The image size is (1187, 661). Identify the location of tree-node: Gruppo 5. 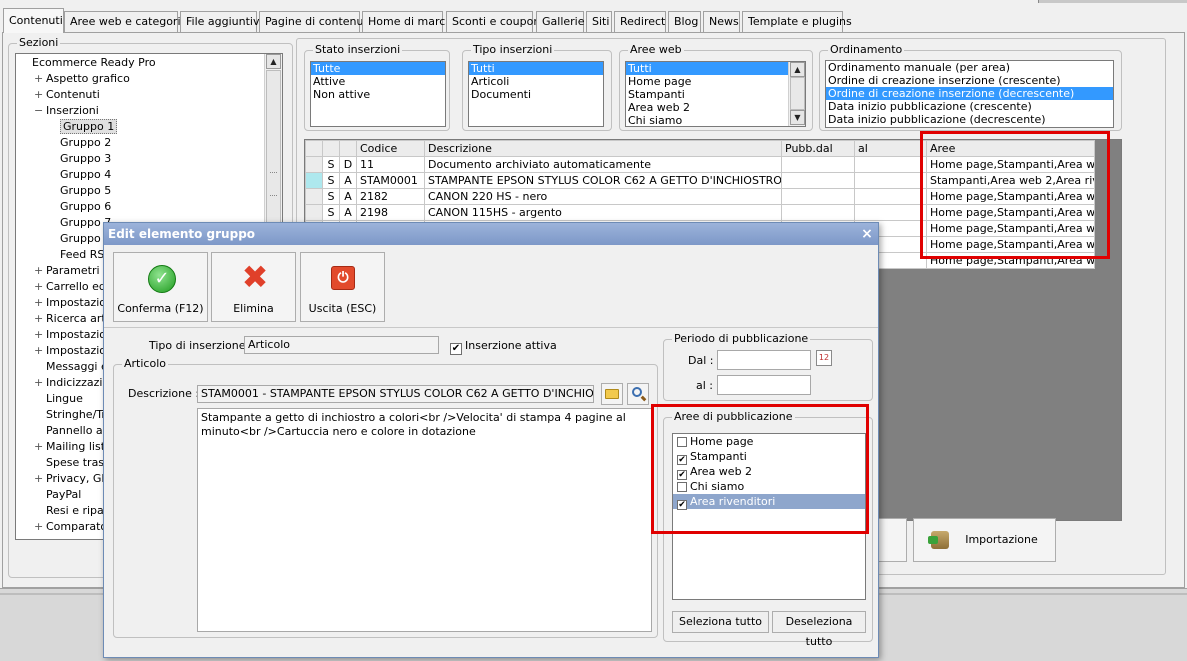
(79, 191).